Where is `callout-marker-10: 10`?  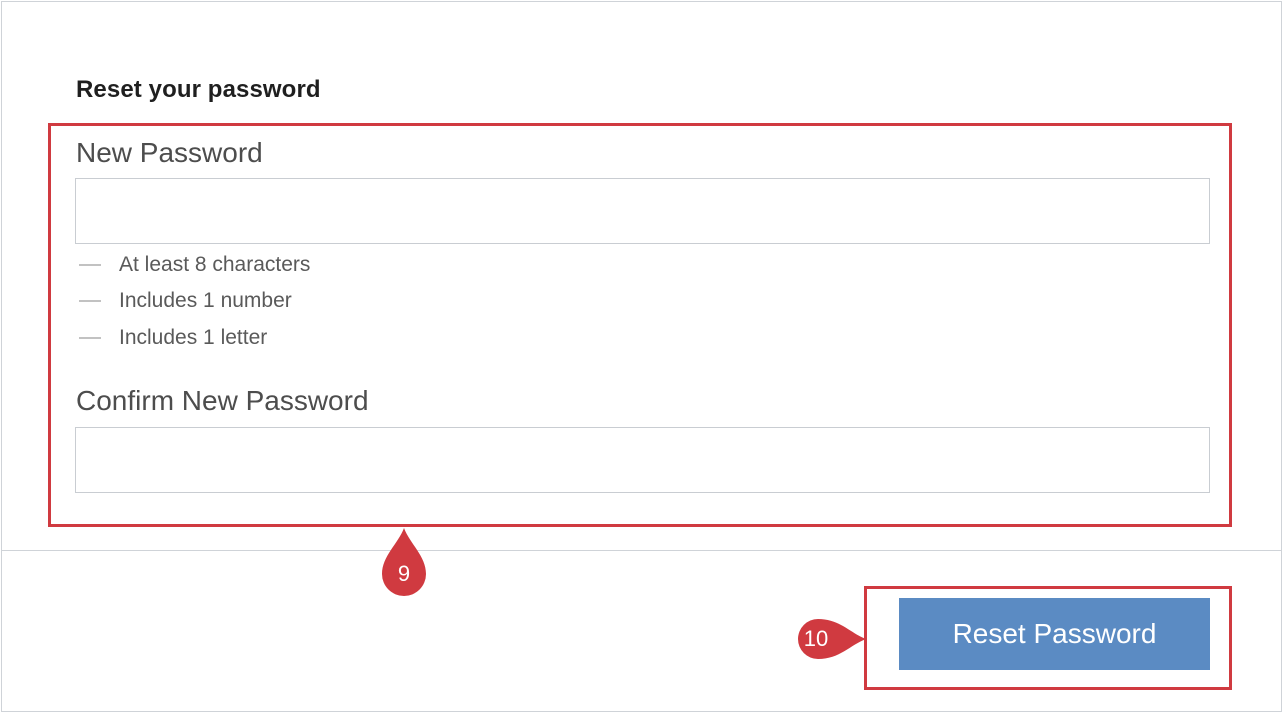
callout-marker-10: 10 is located at coordinates (826, 639).